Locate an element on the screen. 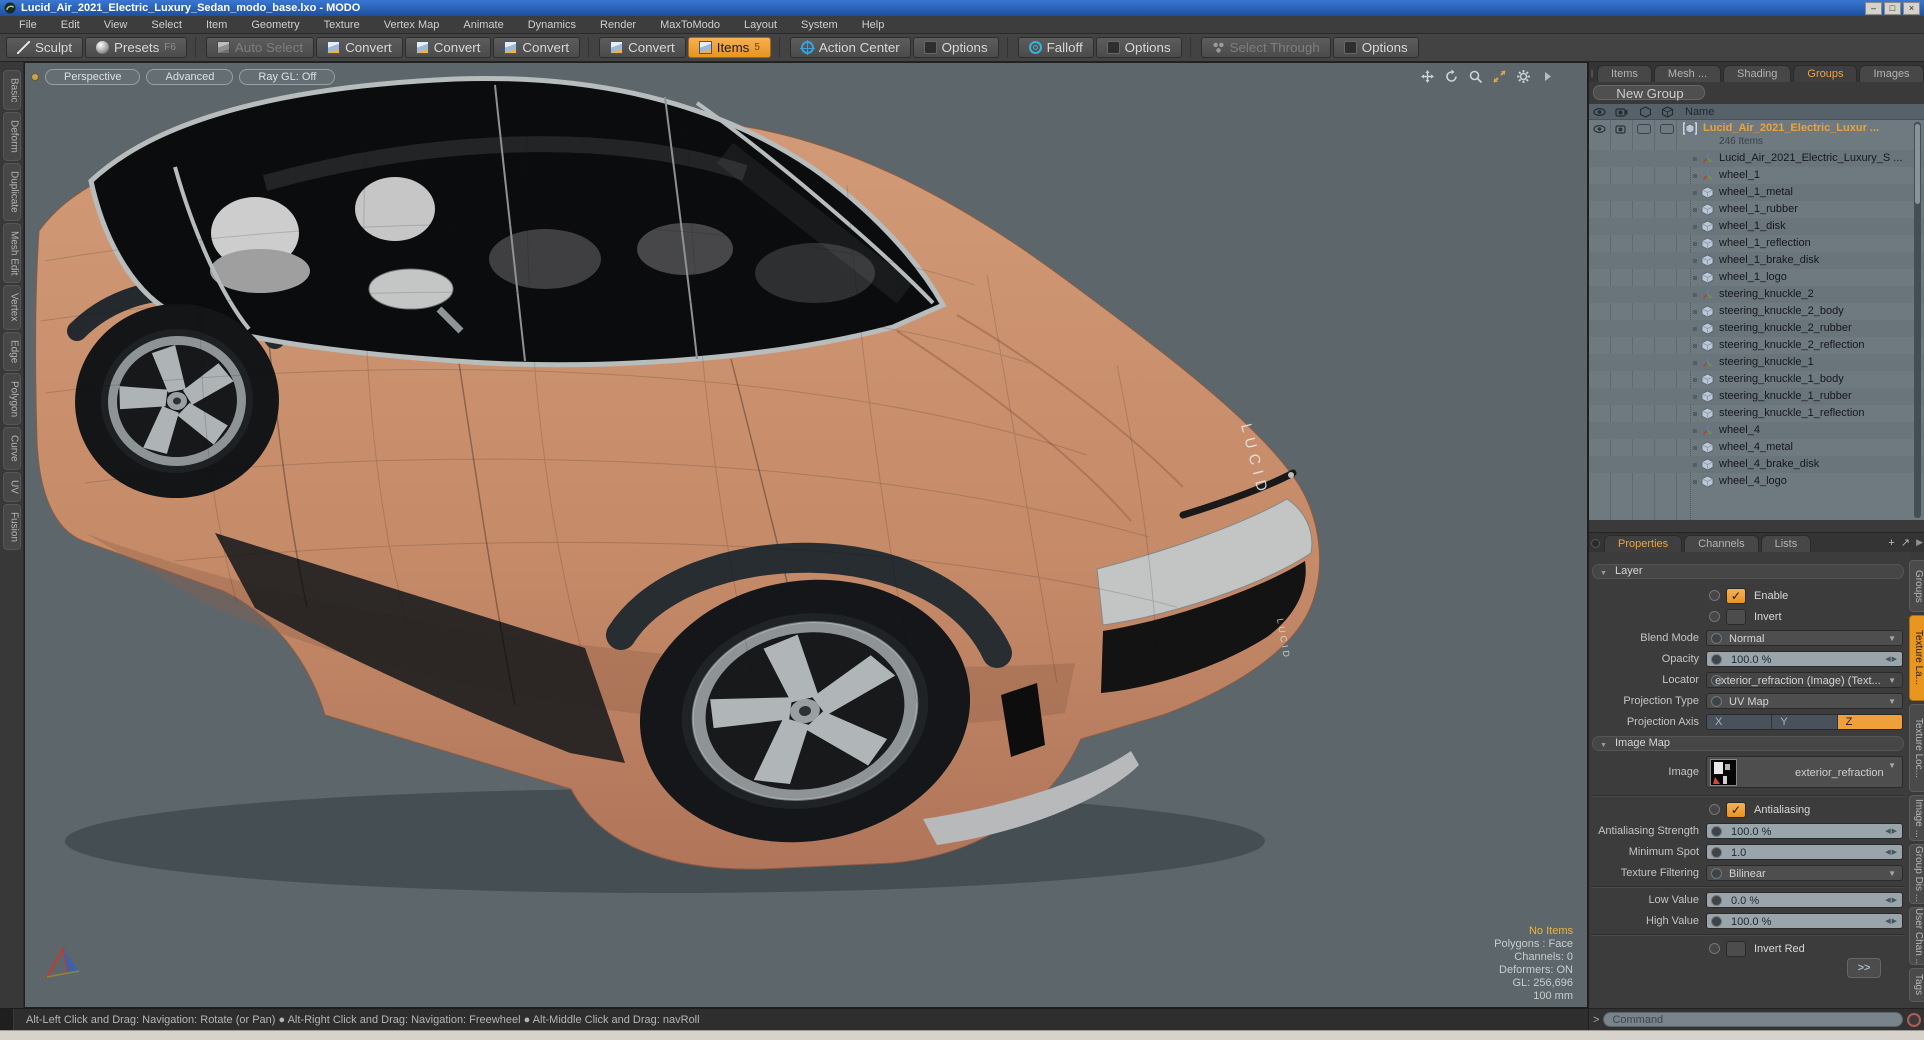 The image size is (1924, 1040). left-tab: Vertex is located at coordinates (11, 307).